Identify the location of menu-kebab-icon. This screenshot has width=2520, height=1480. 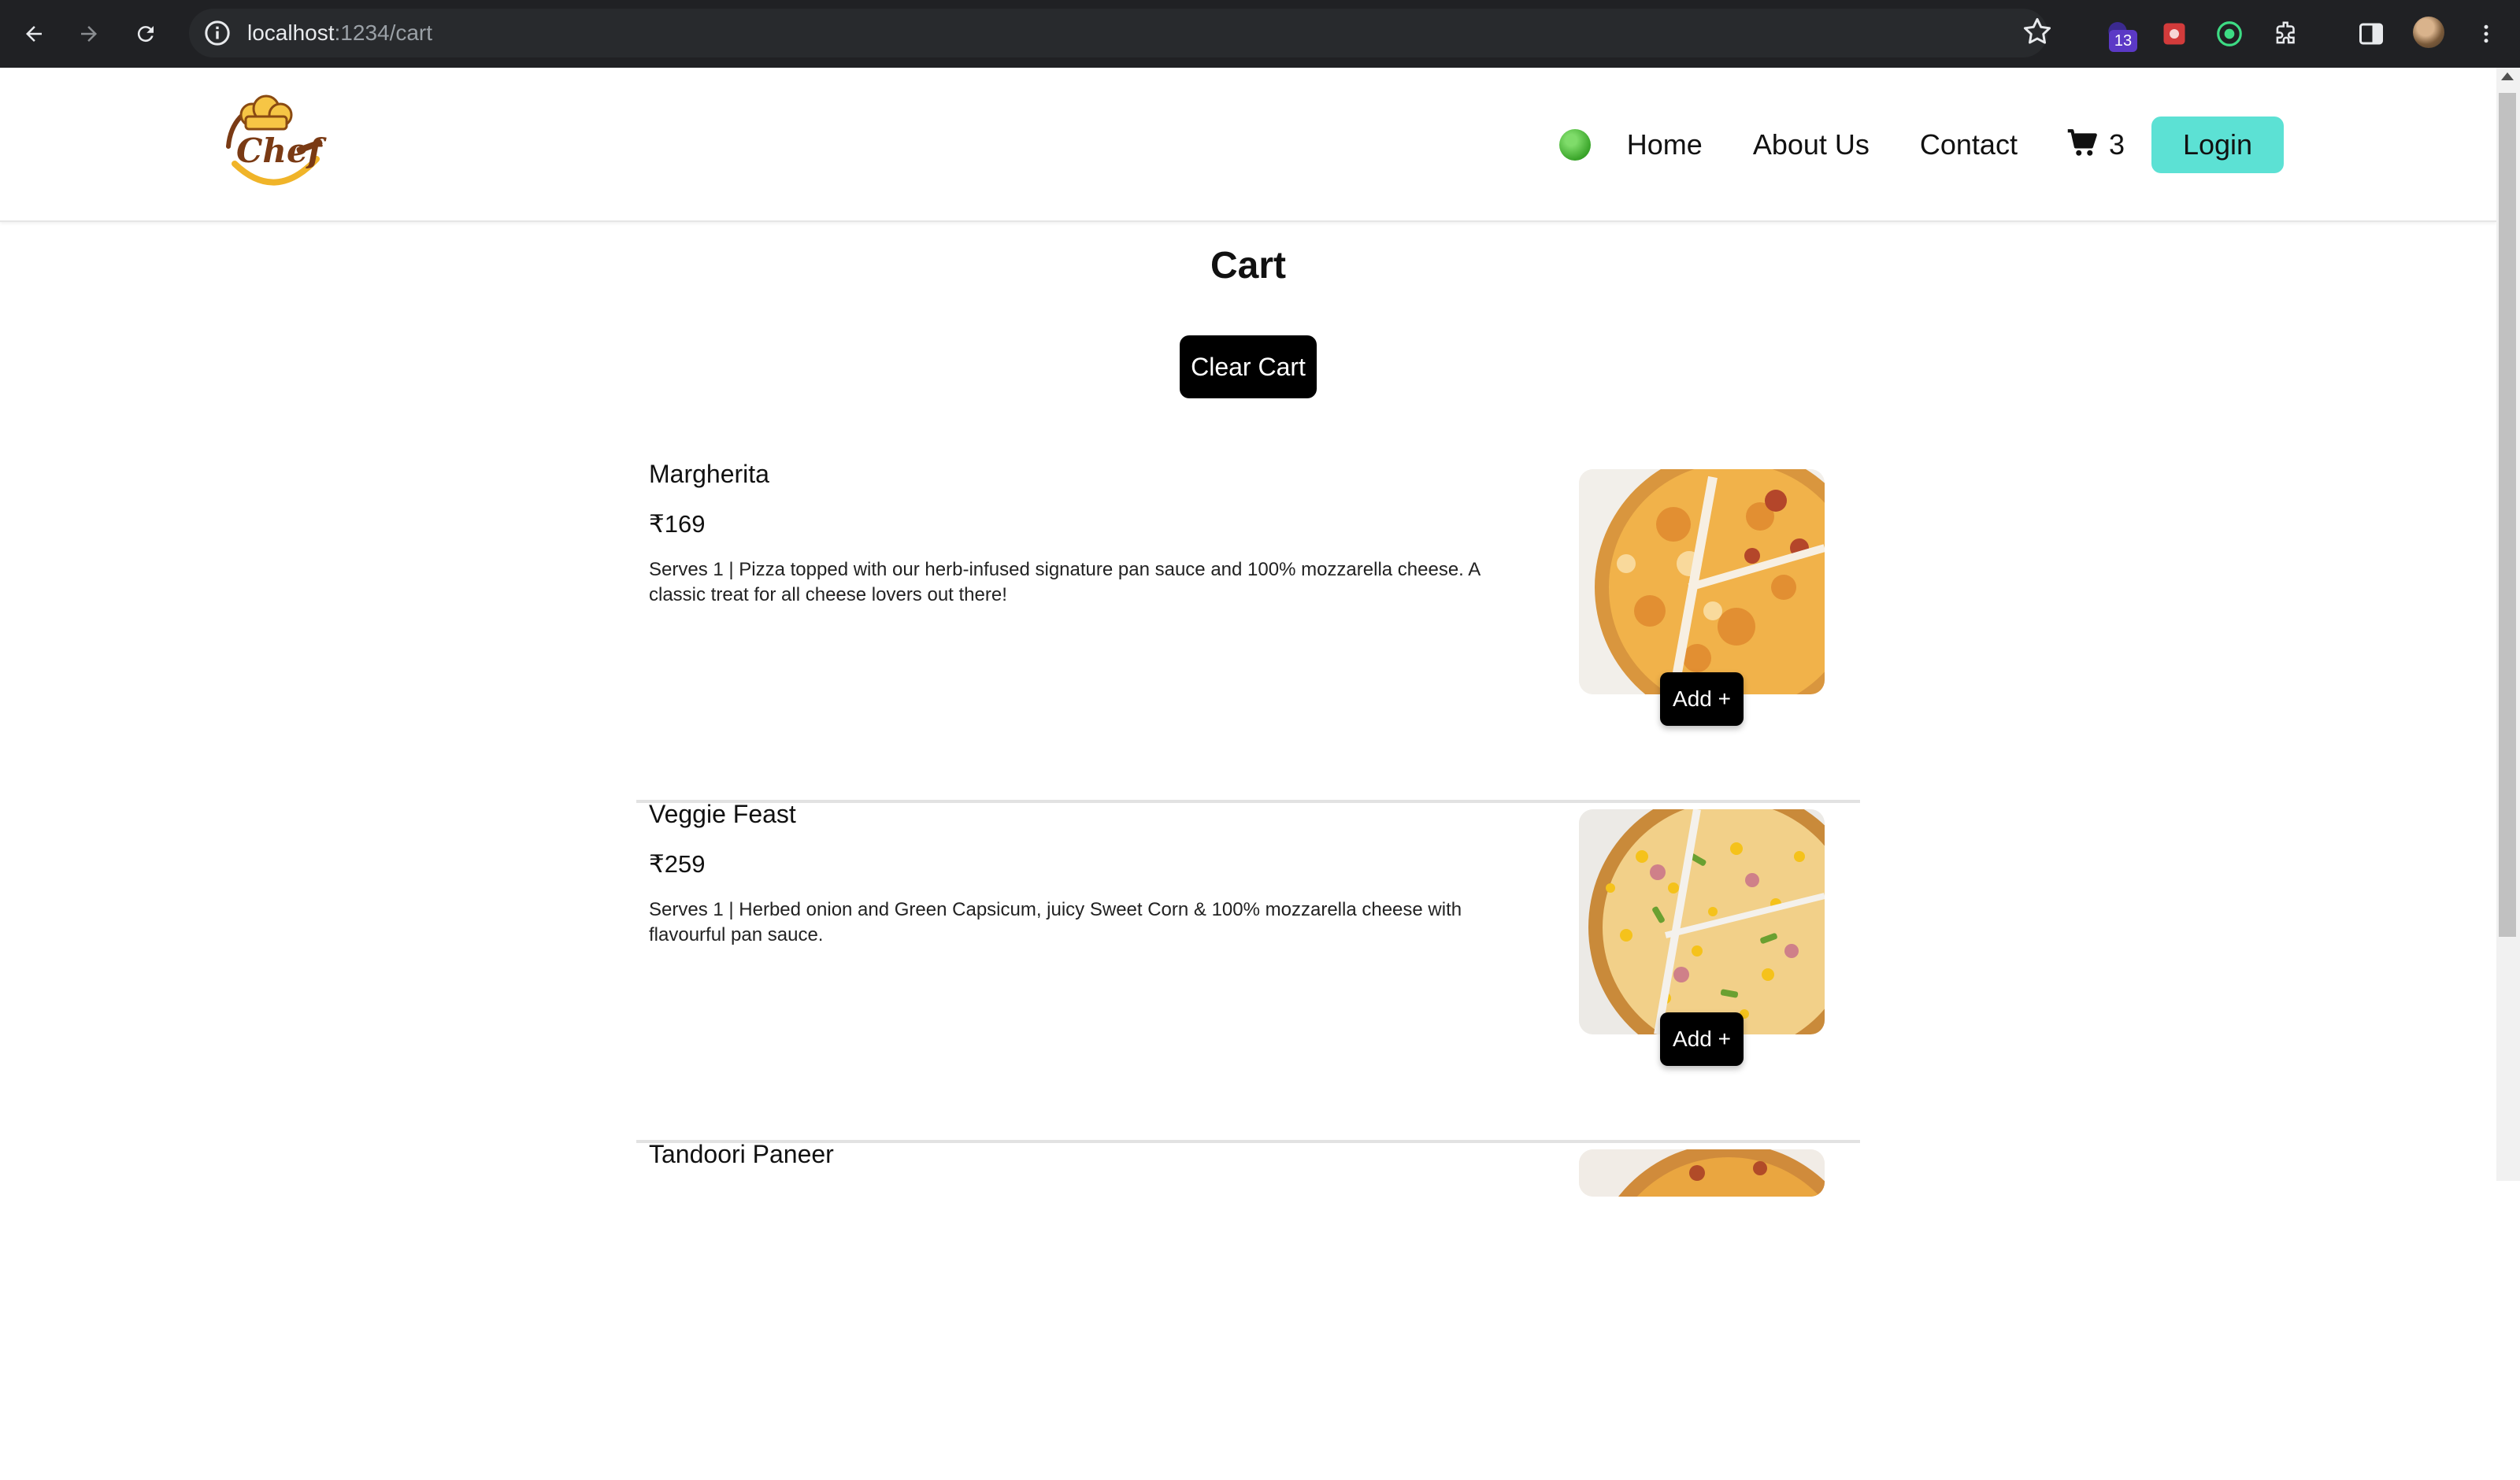
(2486, 34).